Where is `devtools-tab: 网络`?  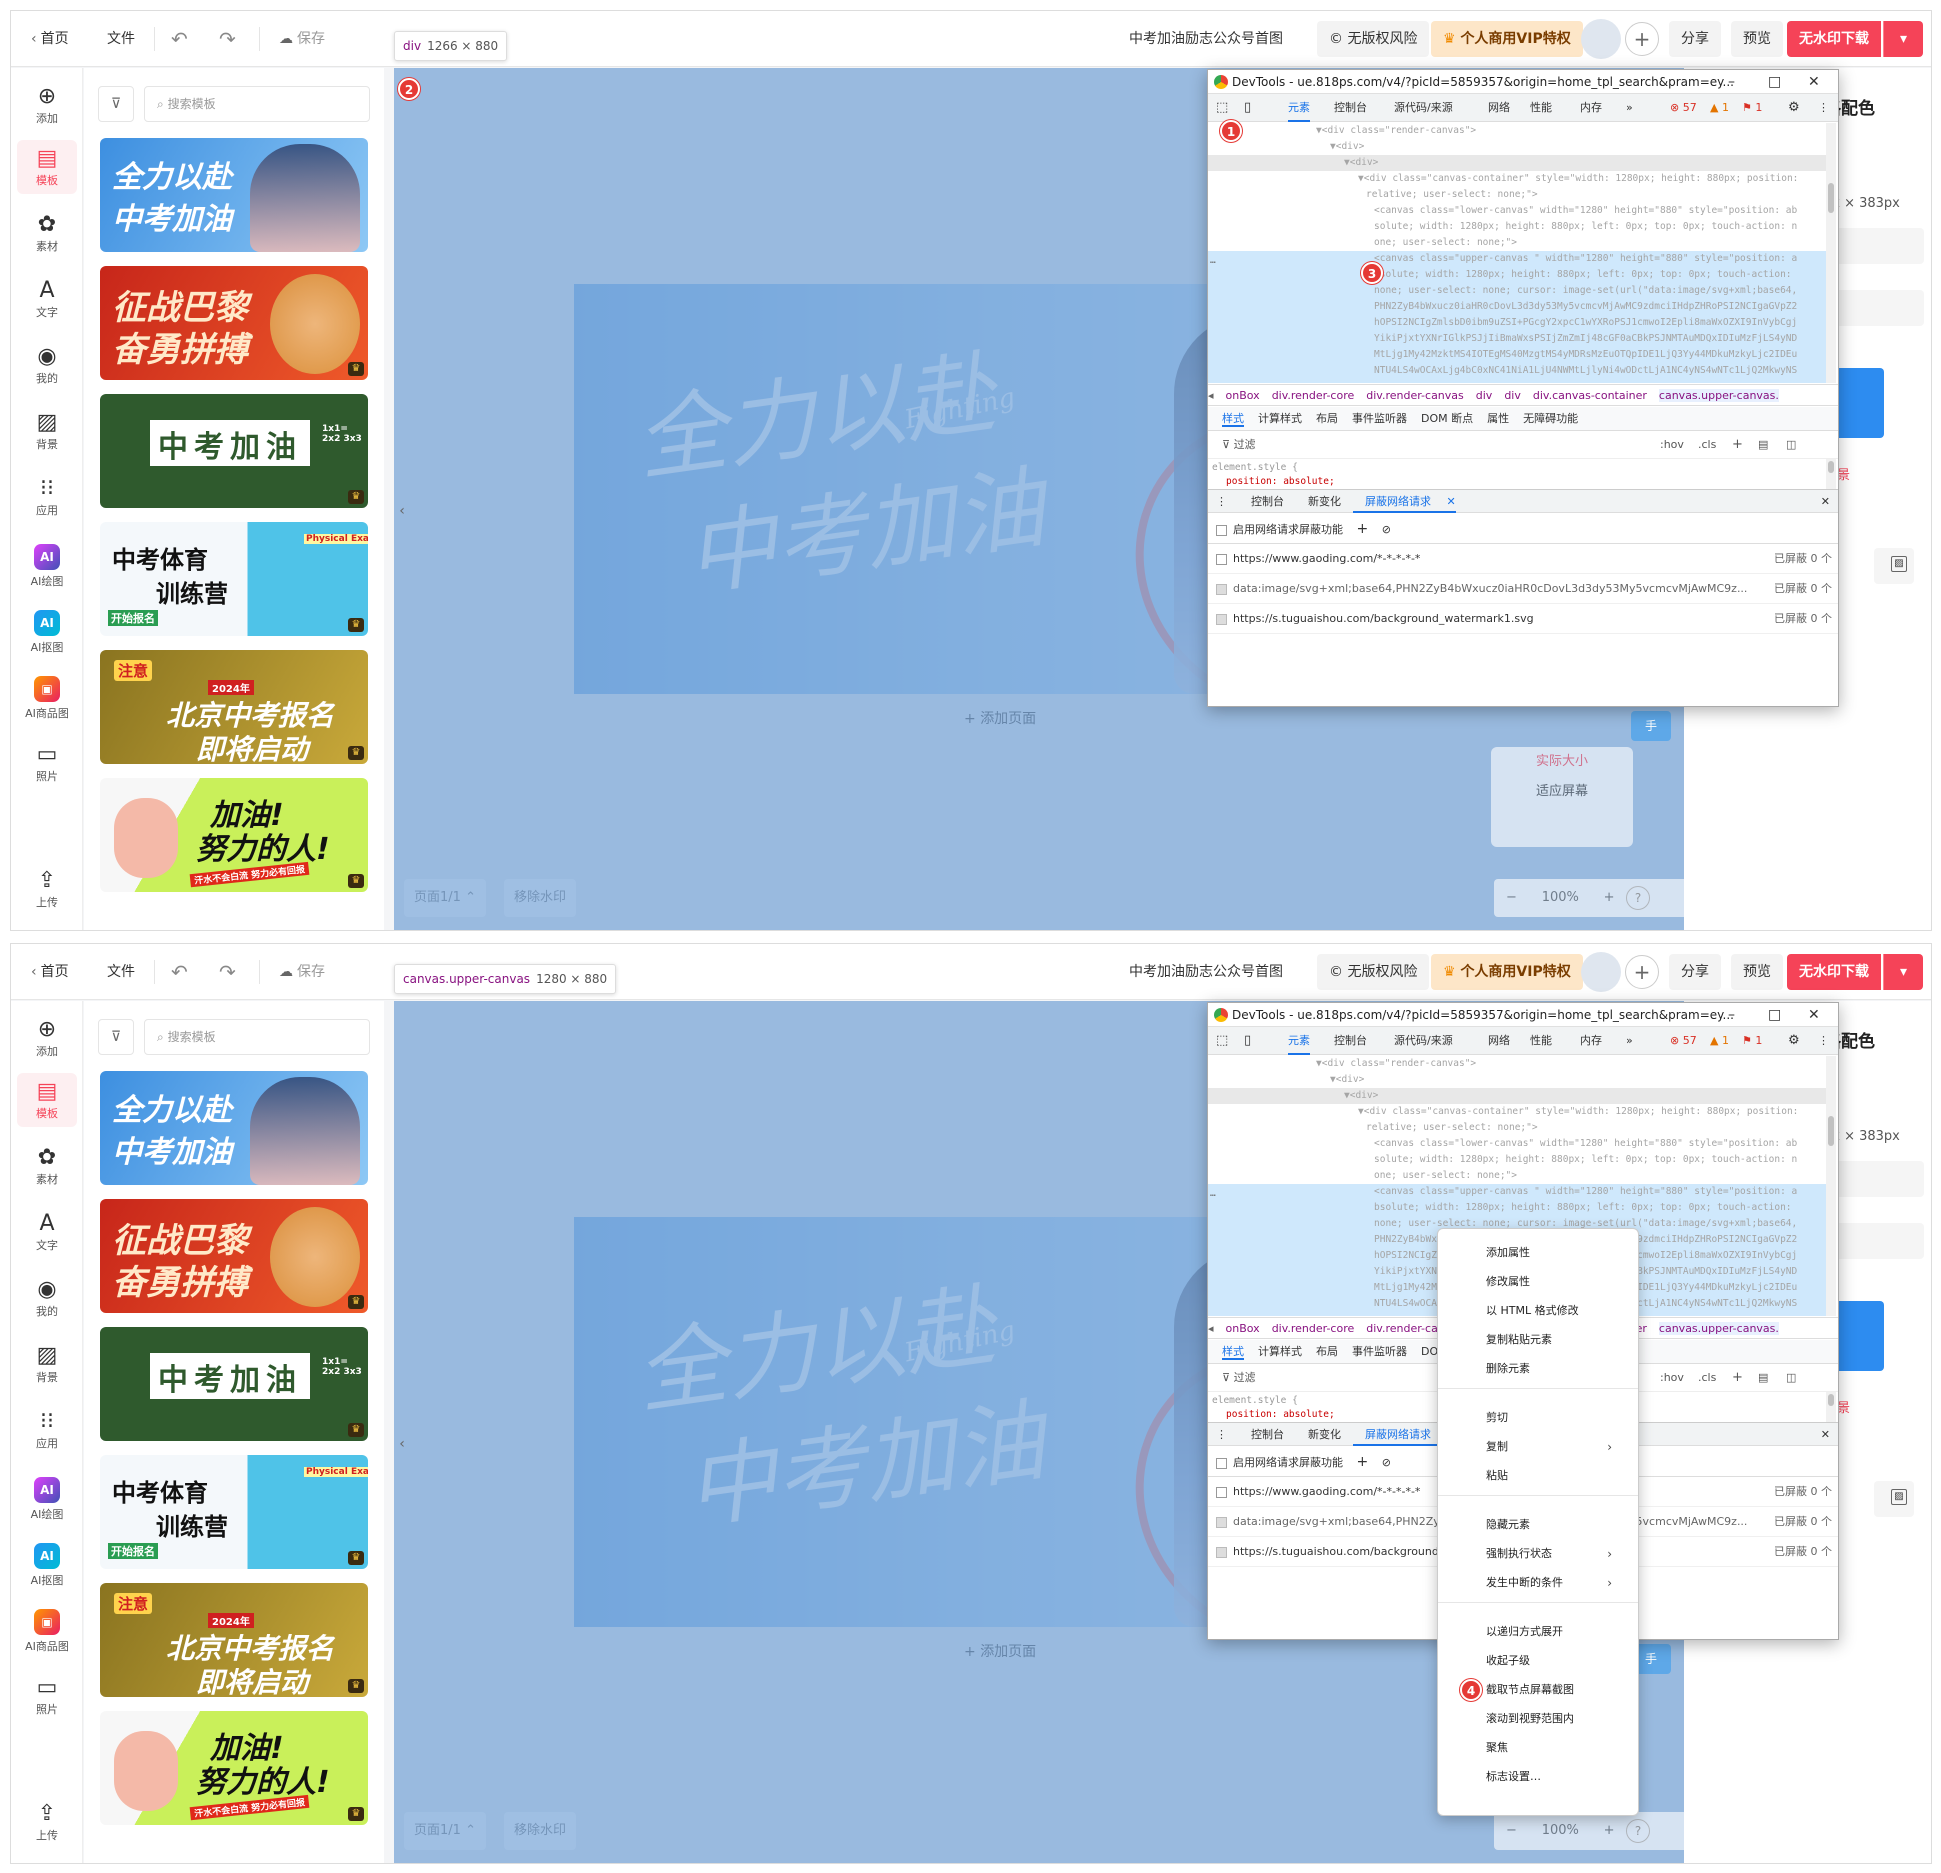
devtools-tab: 网络 is located at coordinates (1499, 108).